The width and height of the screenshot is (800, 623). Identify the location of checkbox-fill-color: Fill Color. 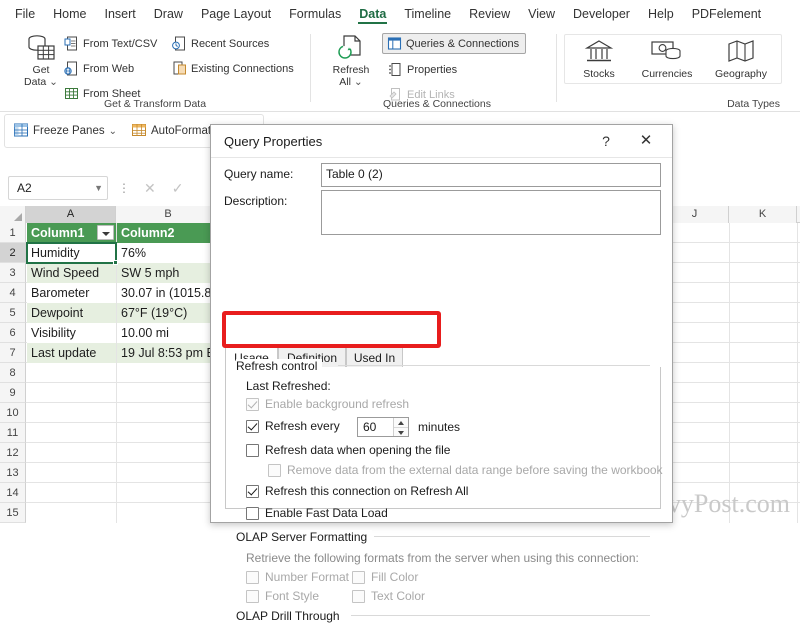
(385, 577).